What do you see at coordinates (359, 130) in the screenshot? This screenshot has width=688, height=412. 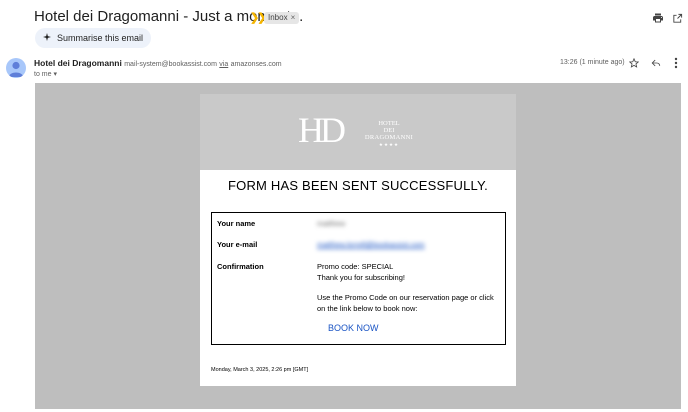 I see `hotel-logo: HD HOTEL DEI DRAGOMANNI ★★★★` at bounding box center [359, 130].